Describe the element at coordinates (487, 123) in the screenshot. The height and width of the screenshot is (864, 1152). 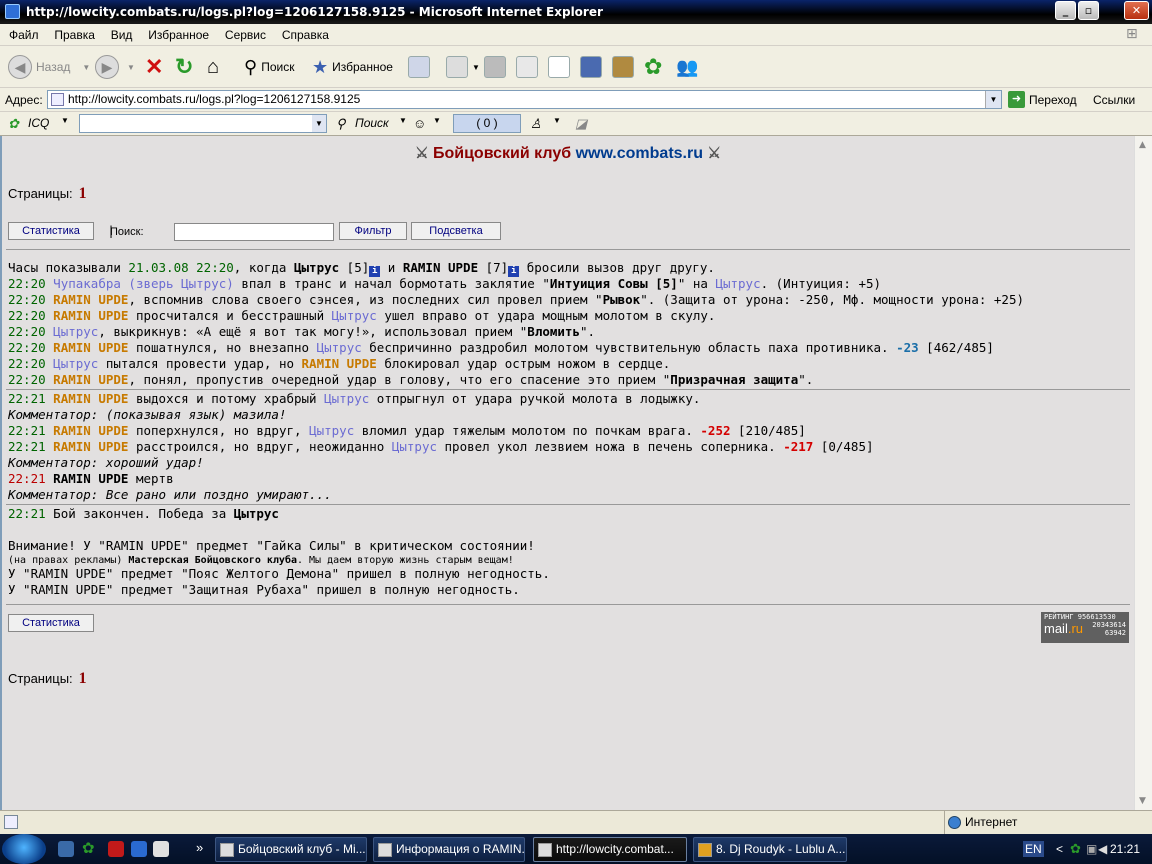
I see `message-counter: ( 0 )` at that location.